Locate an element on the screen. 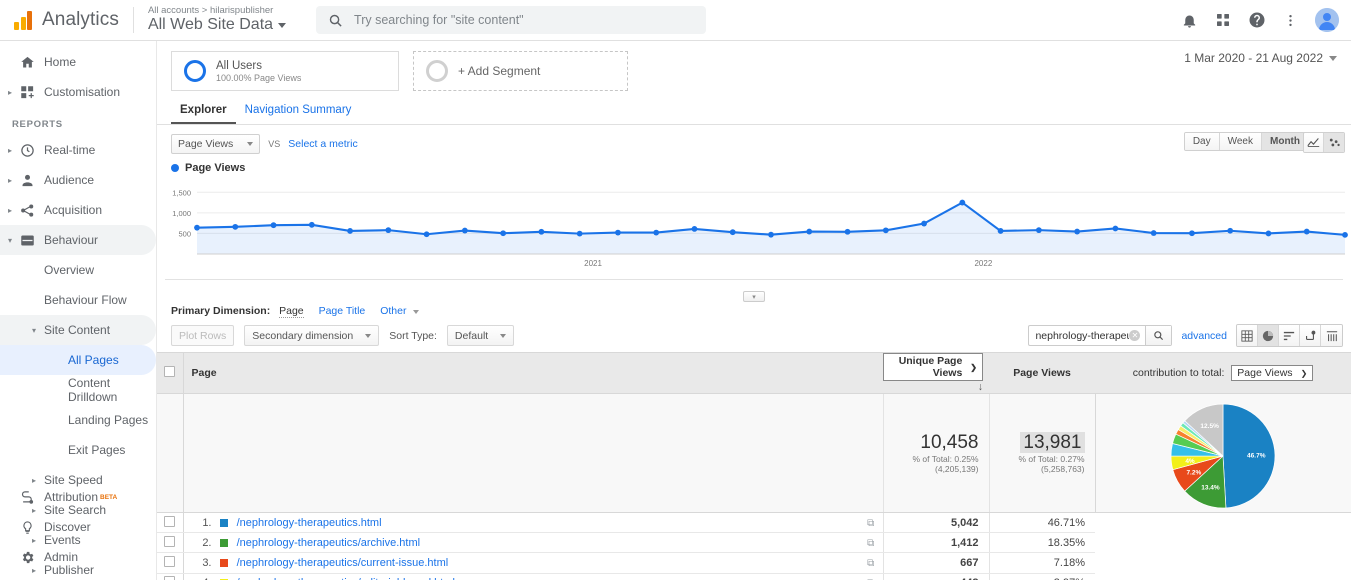 The width and height of the screenshot is (1351, 580). pie-view-icon is located at coordinates (1268, 335).